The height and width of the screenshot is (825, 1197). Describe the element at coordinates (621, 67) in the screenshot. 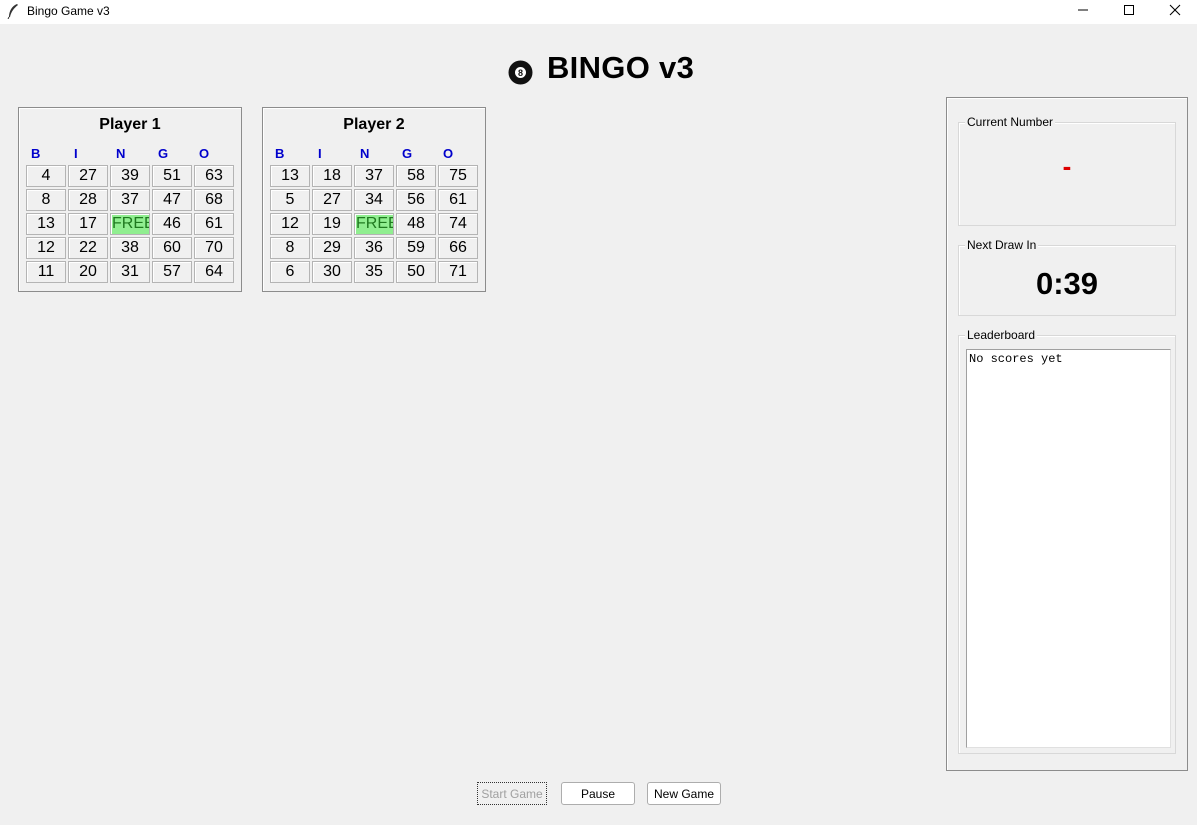

I see `game-title: BINGO v3` at that location.